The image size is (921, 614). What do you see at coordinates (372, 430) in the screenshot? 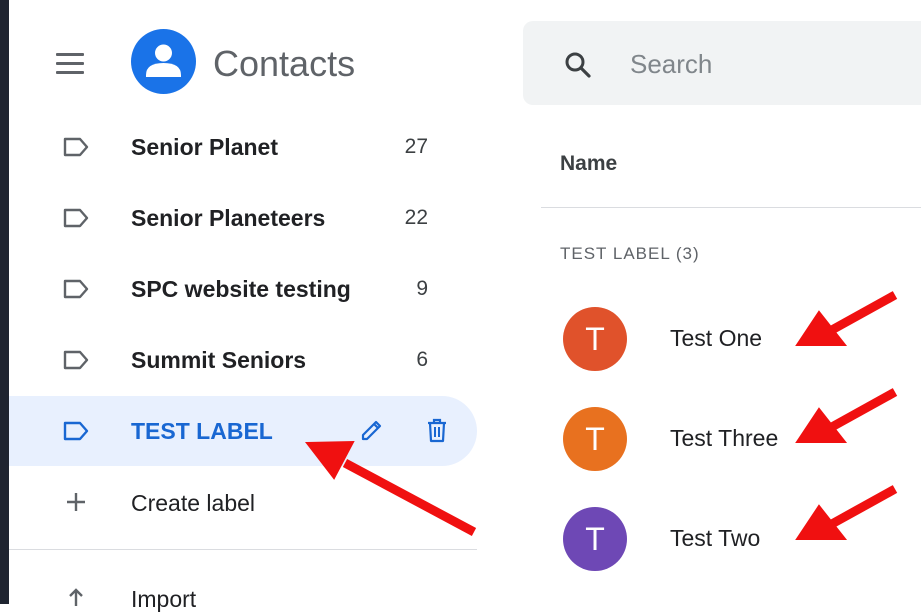
I see `pencil-icon` at bounding box center [372, 430].